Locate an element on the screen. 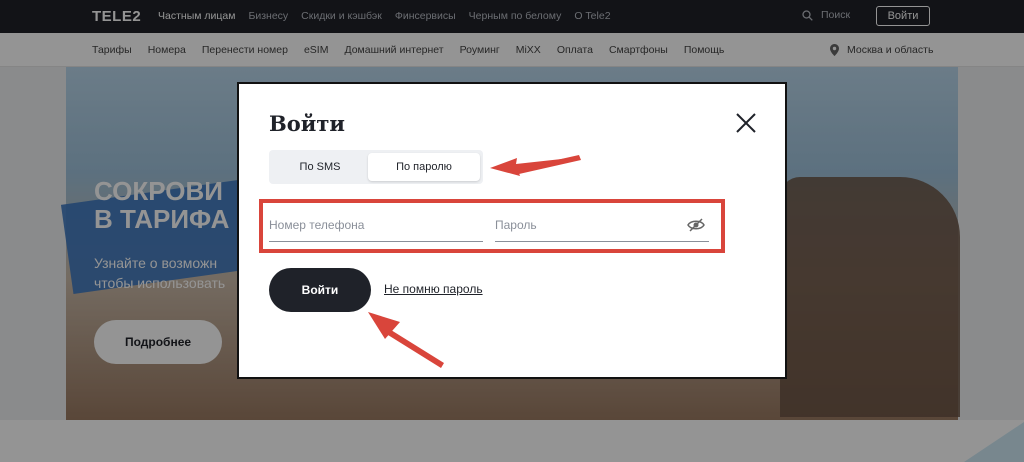 Image resolution: width=1024 pixels, height=462 pixels. eye-off-icon is located at coordinates (696, 225).